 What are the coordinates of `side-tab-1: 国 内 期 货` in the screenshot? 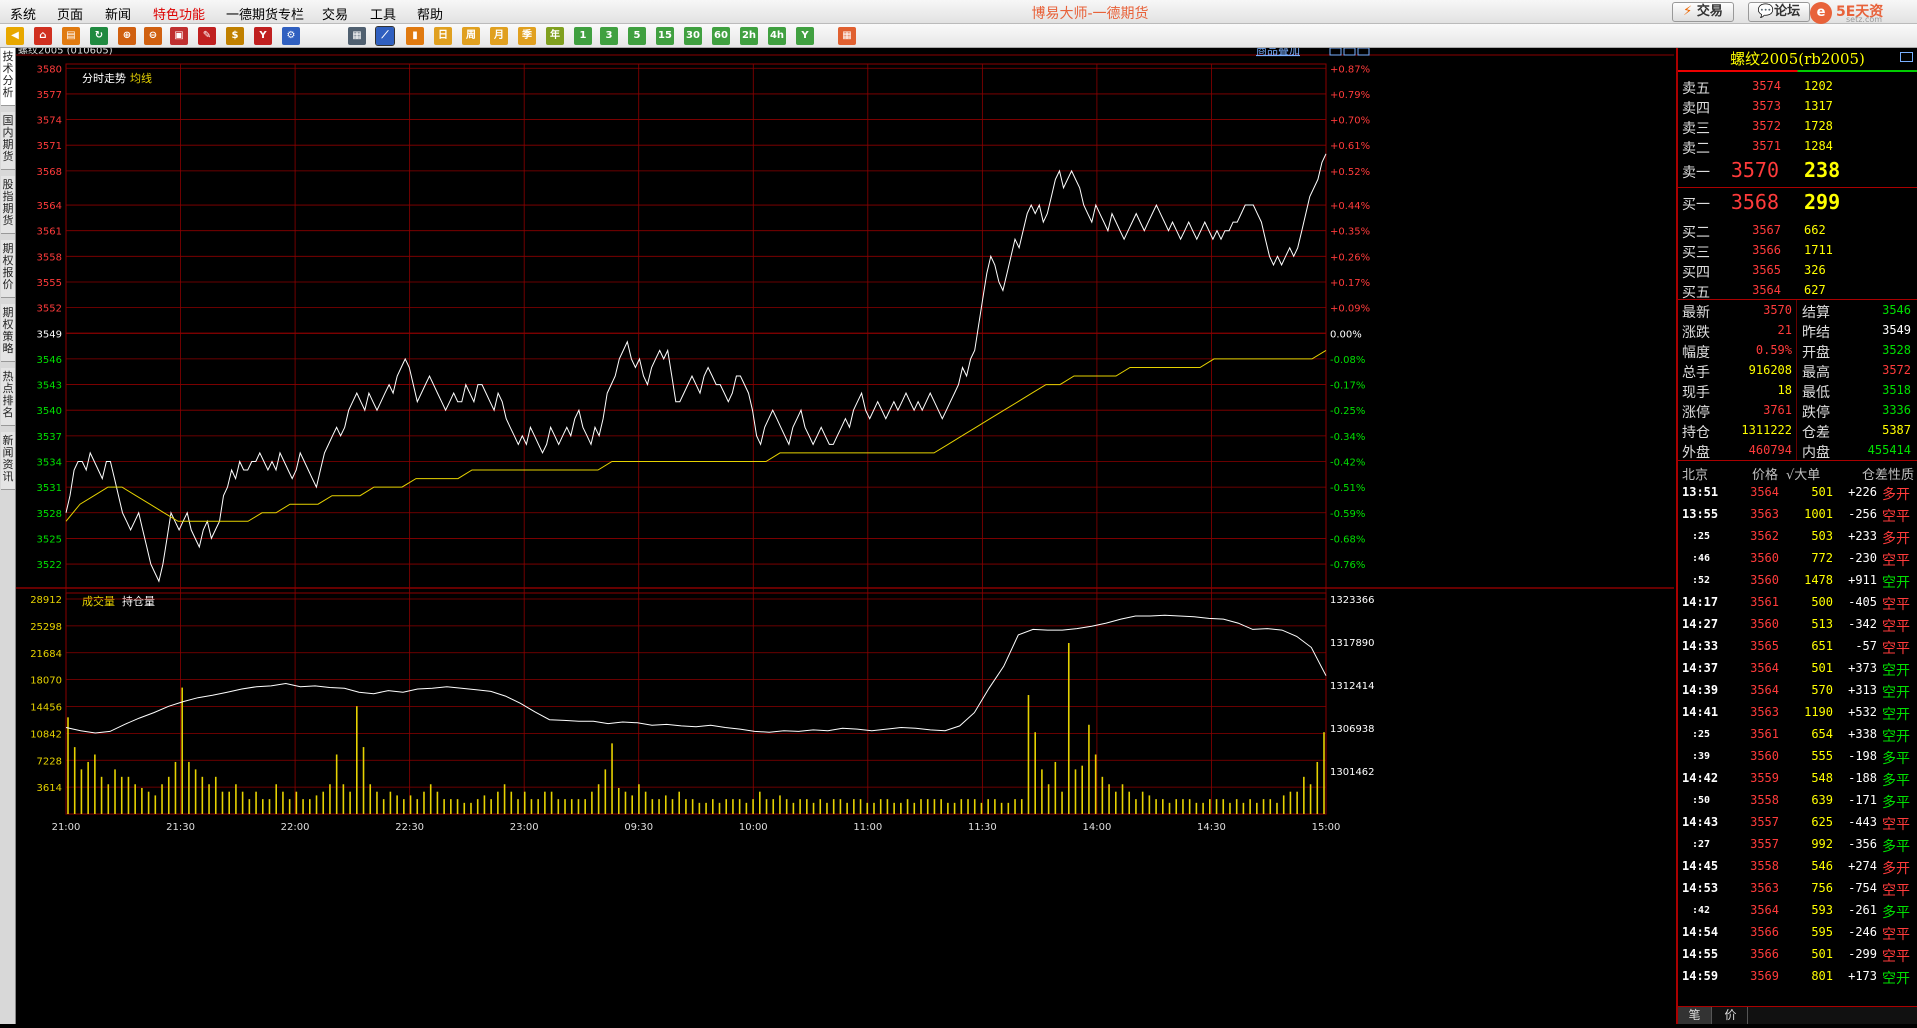 It's located at (8, 141).